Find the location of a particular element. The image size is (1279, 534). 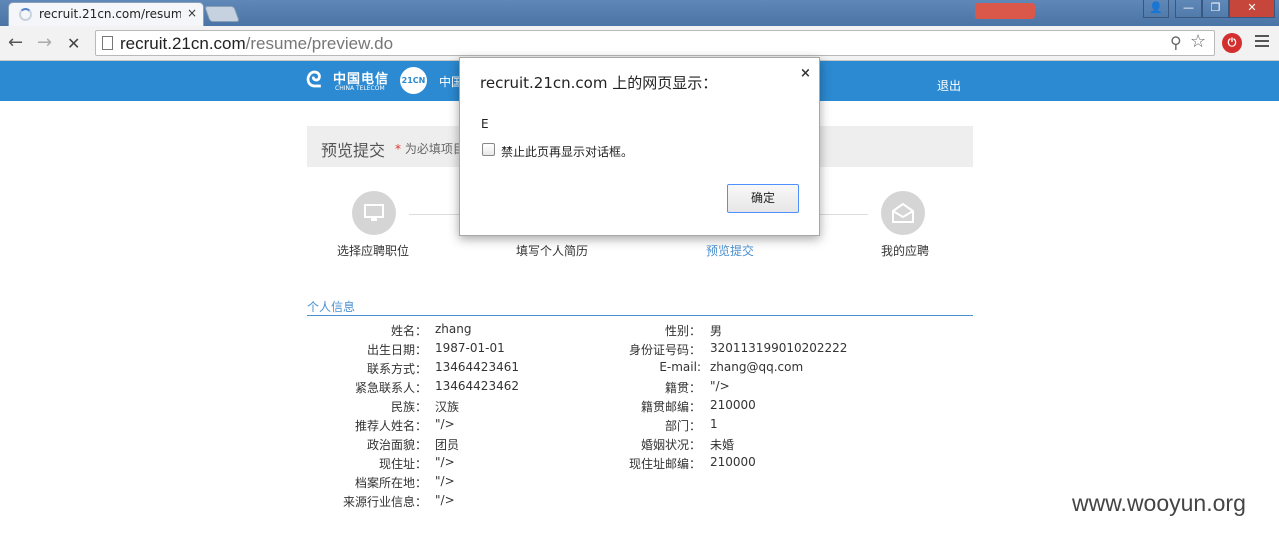

step-label: 我的应聘 is located at coordinates (905, 251).